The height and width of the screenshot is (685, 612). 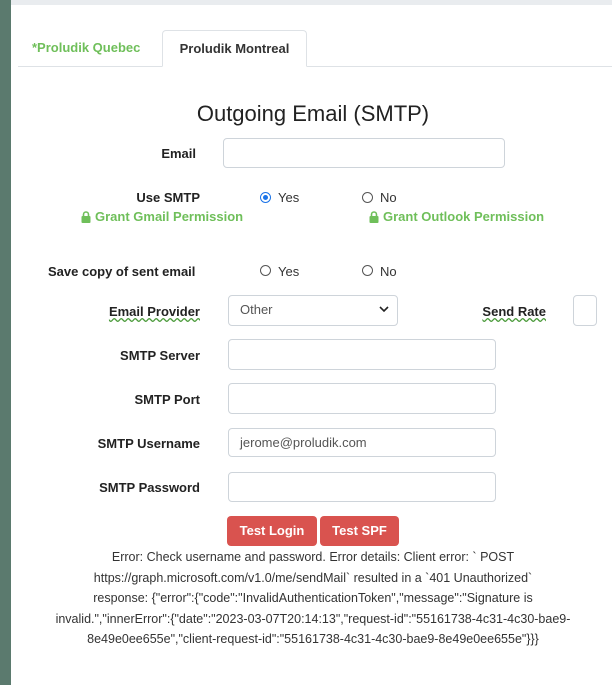 I want to click on grant-outlook-permission-label: Grant Outlook Permission, so click(x=464, y=216).